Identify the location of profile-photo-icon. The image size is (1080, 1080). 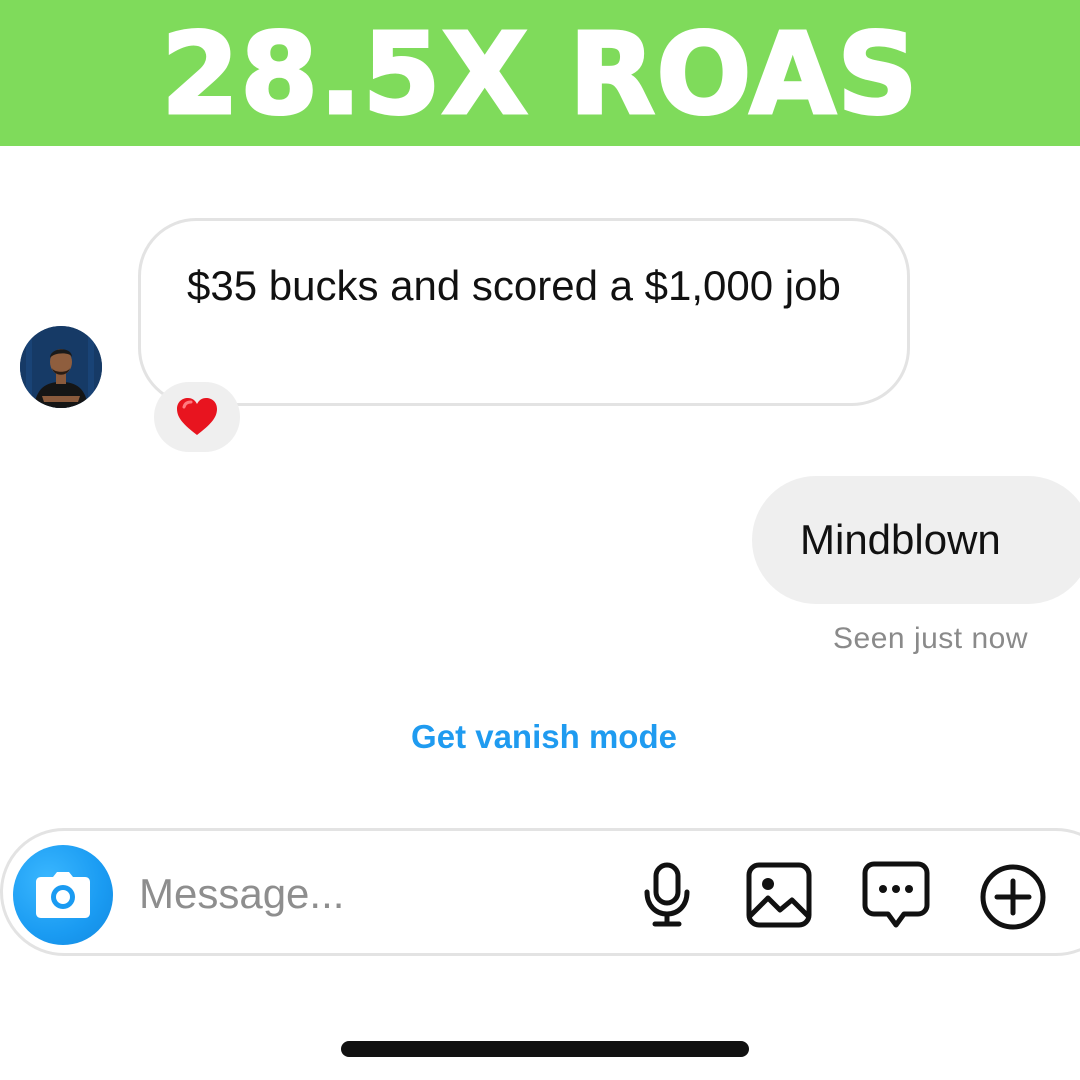
(61, 367).